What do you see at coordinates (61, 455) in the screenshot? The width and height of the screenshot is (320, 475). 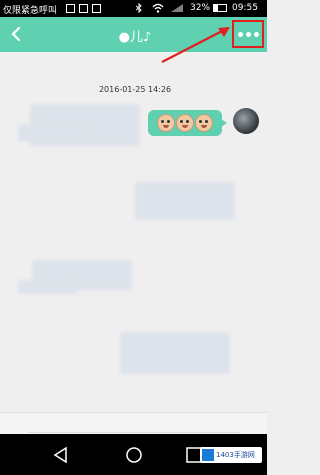 I see `back-triangle-icon` at bounding box center [61, 455].